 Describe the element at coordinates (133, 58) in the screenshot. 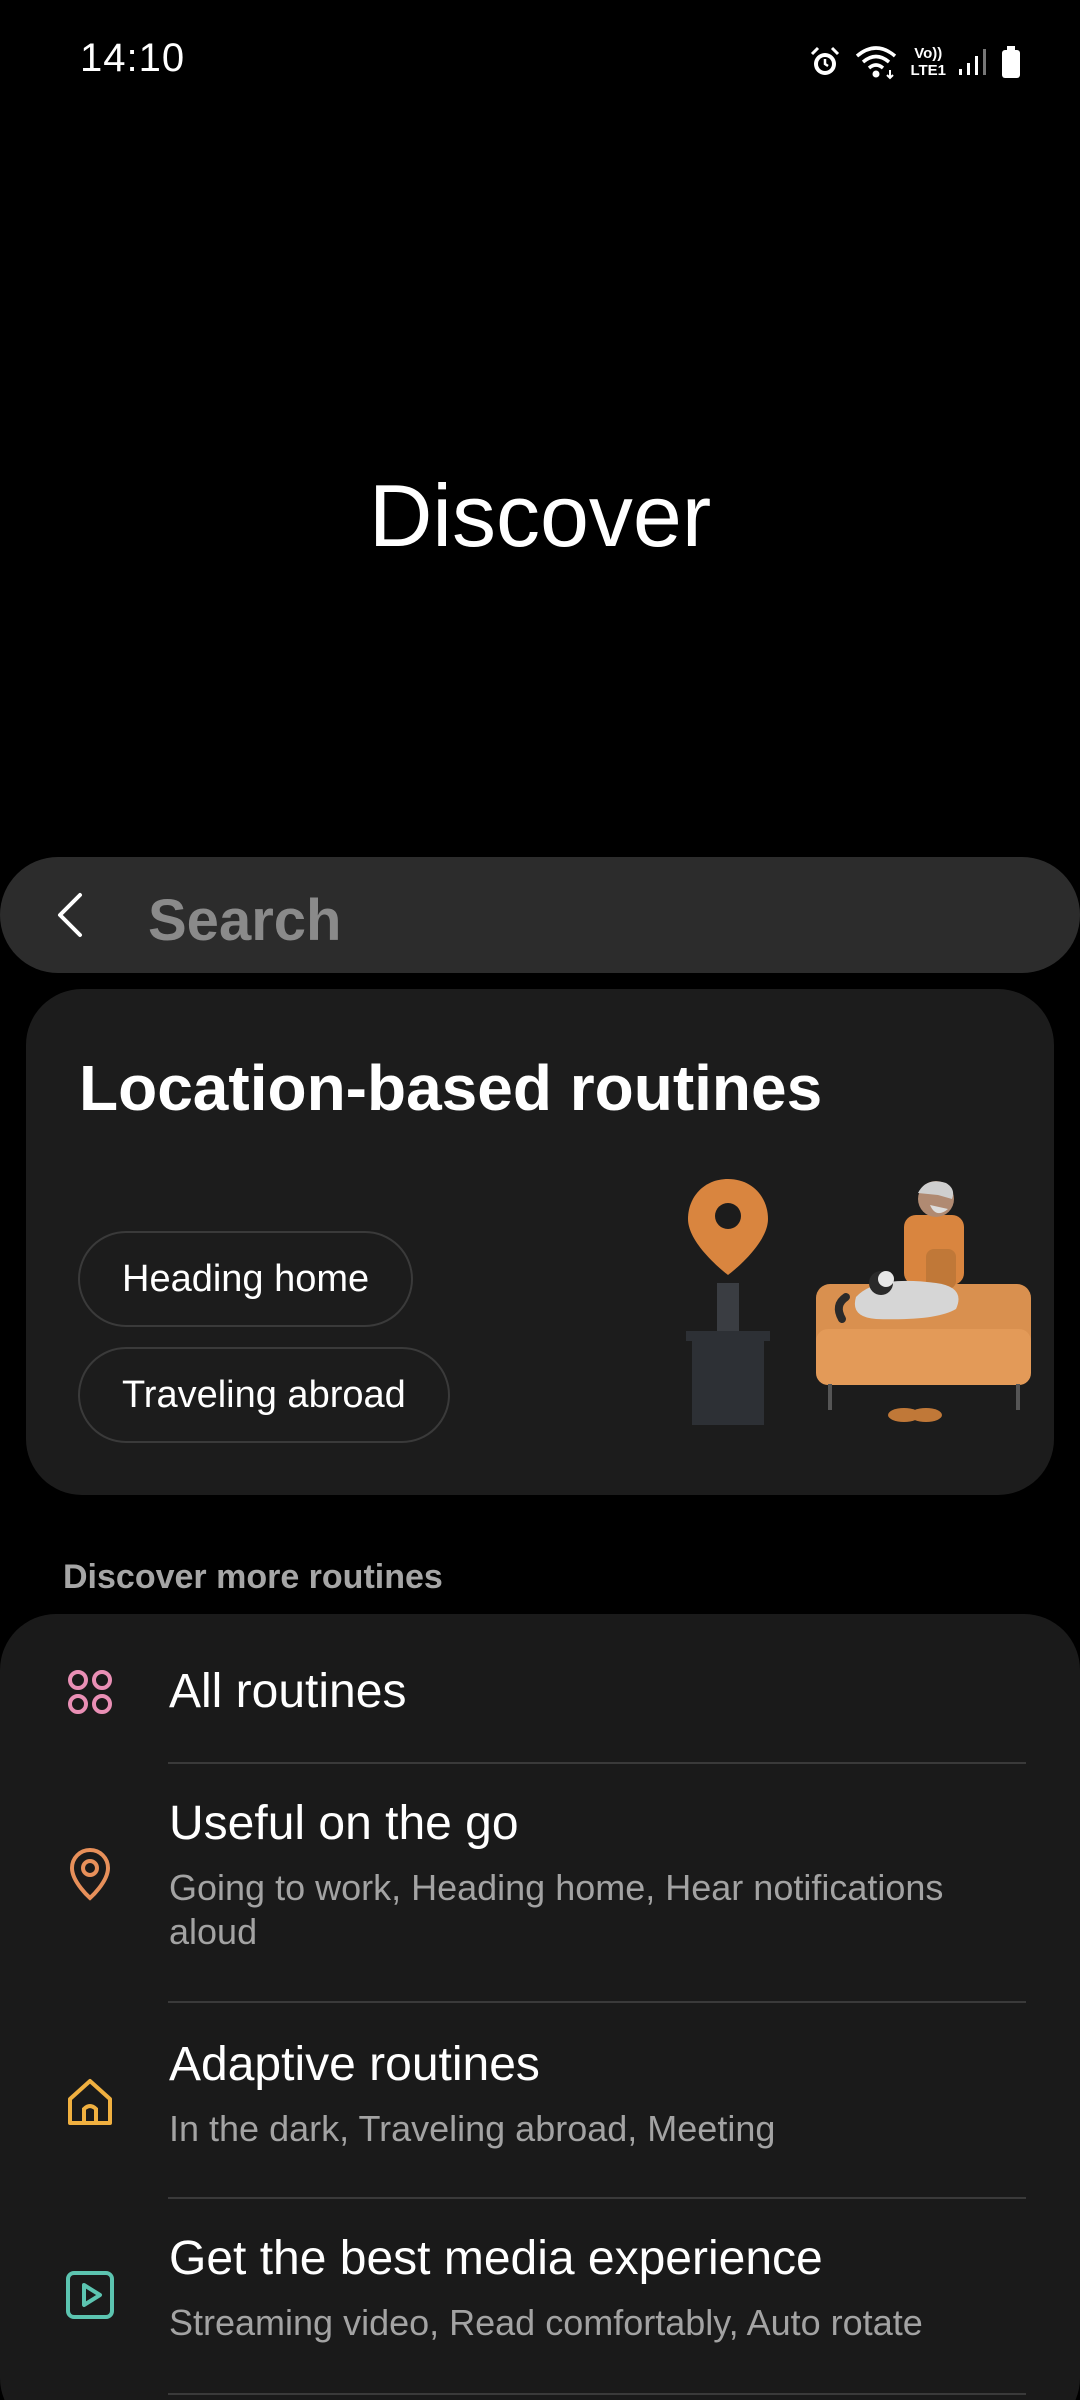

I see `status-time: 14:10` at that location.